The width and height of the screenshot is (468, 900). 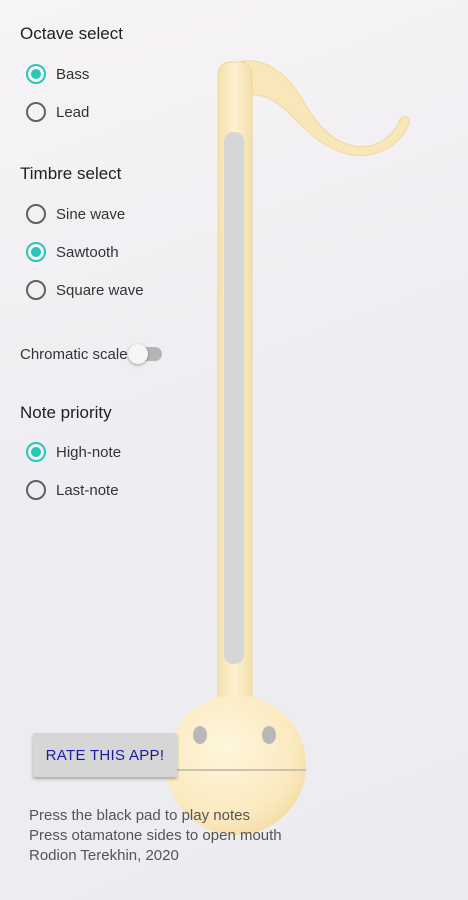 I want to click on octave-select-title: Octave select, so click(x=71, y=33).